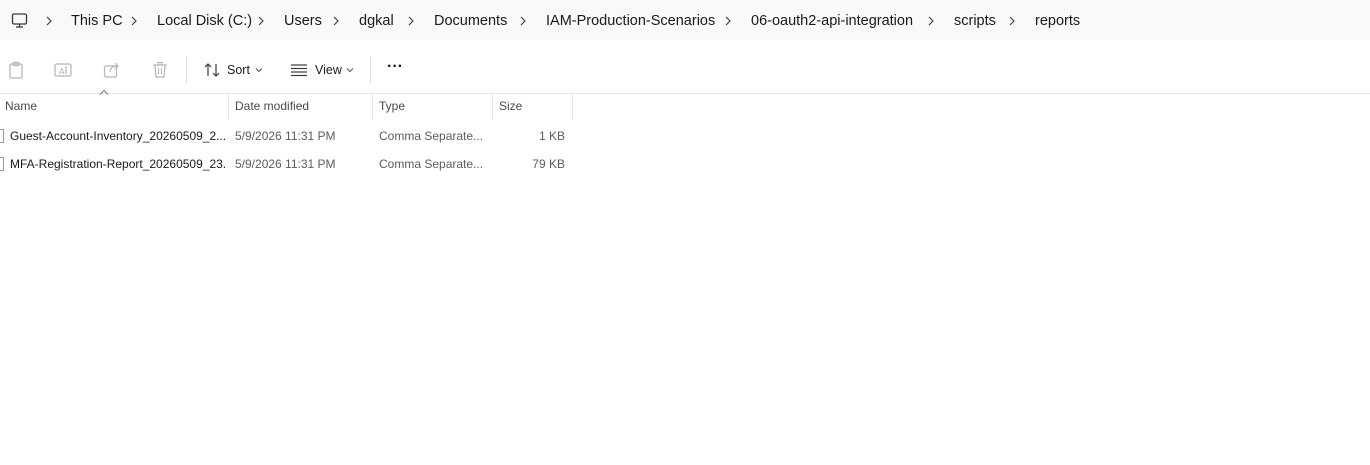 This screenshot has width=1370, height=465. I want to click on breadcrumb-this-pc: This PC, so click(97, 21).